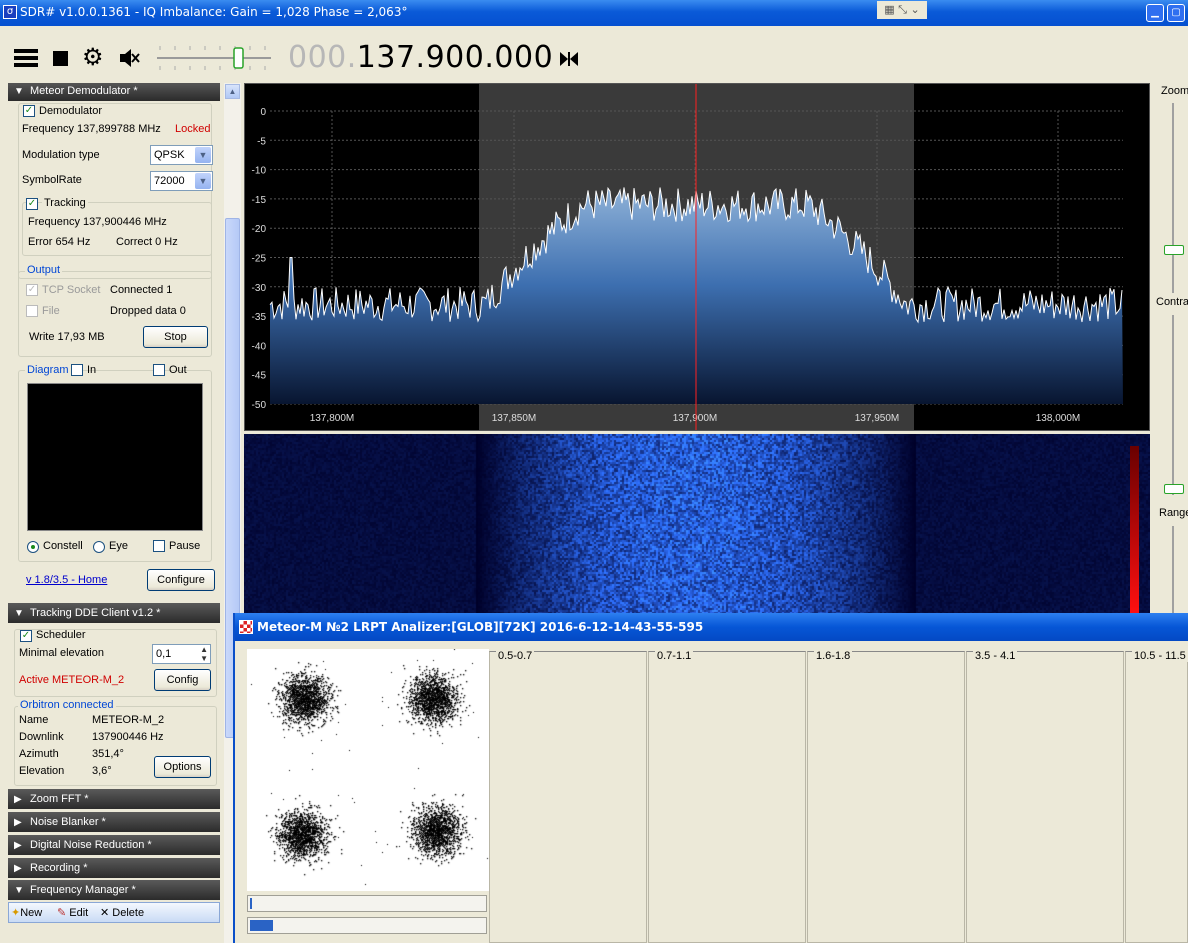  Describe the element at coordinates (175, 337) in the screenshot. I see `stop-button: Stop` at that location.